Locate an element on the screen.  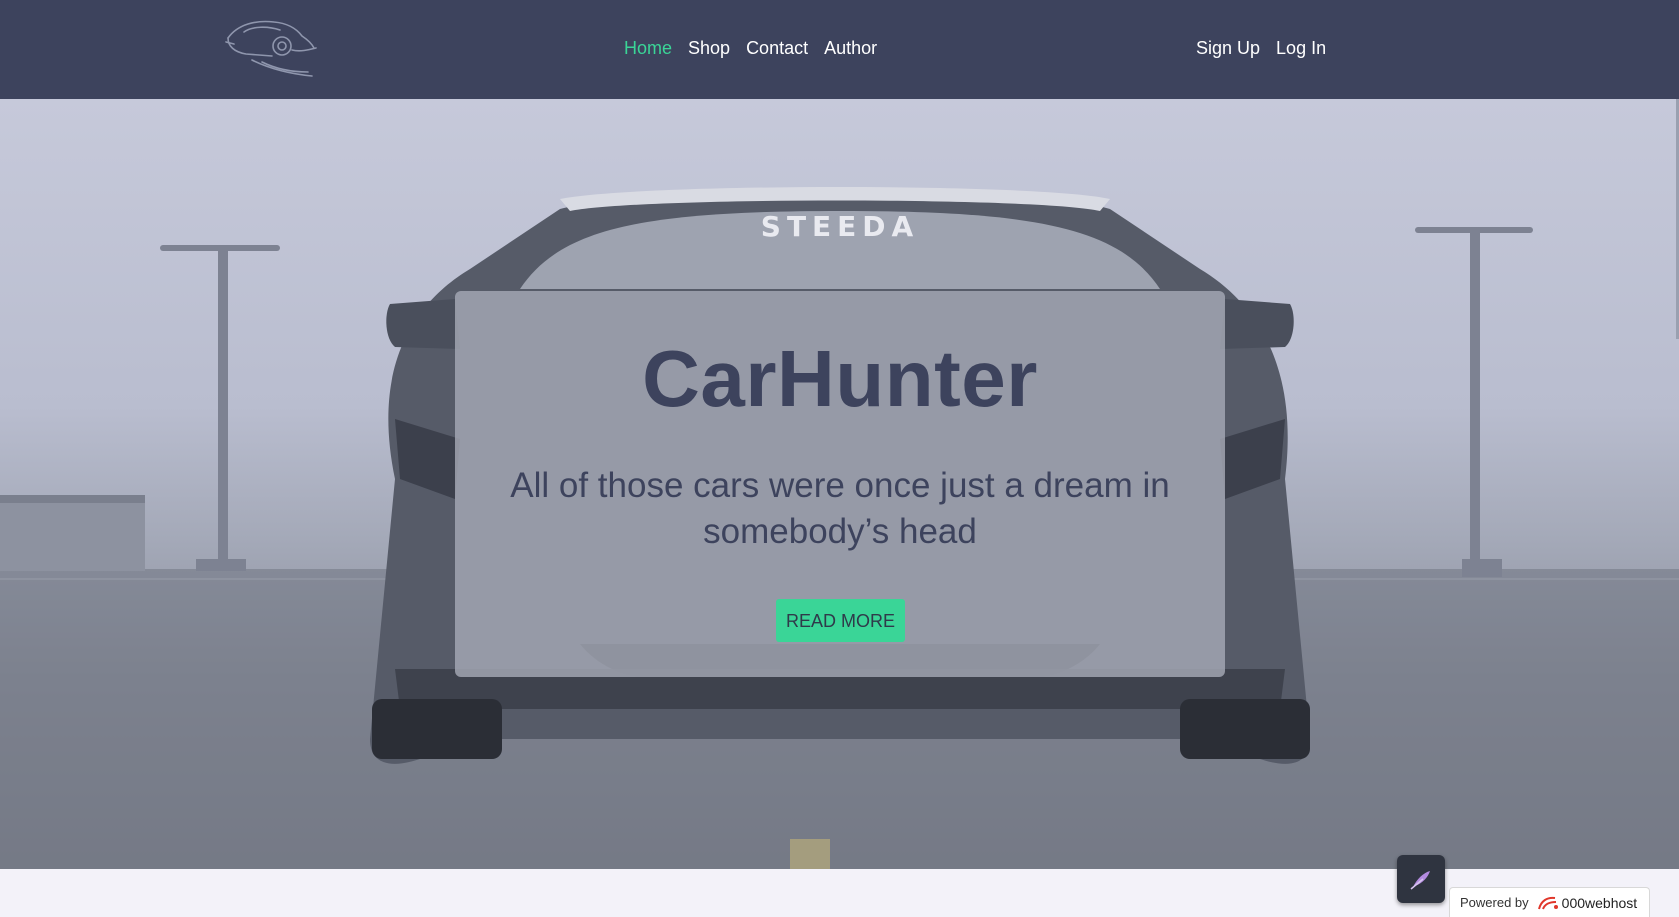
navbar: Home Shop Contact Author Sign Up Log In is located at coordinates (839, 49).